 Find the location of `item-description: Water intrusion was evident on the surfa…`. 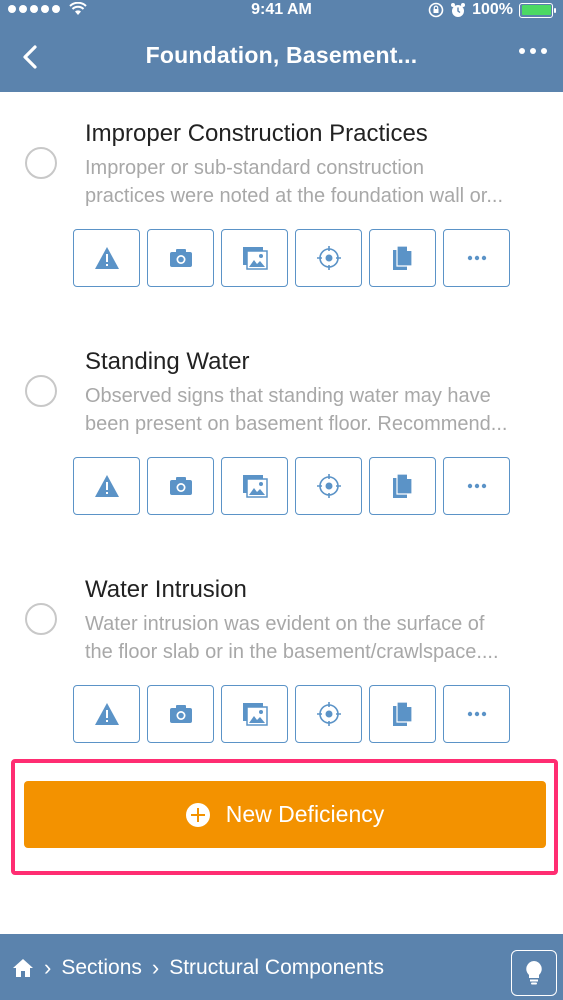

item-description: Water intrusion was evident on the surfa… is located at coordinates (316, 638).